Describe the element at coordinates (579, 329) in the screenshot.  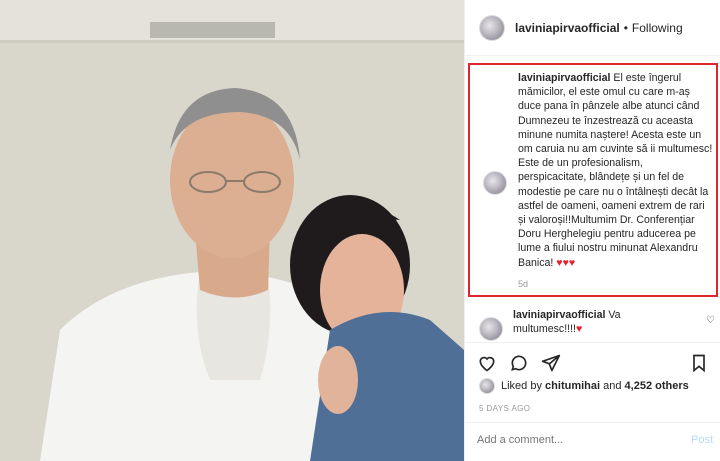
I see `comment-heart: ♥` at that location.